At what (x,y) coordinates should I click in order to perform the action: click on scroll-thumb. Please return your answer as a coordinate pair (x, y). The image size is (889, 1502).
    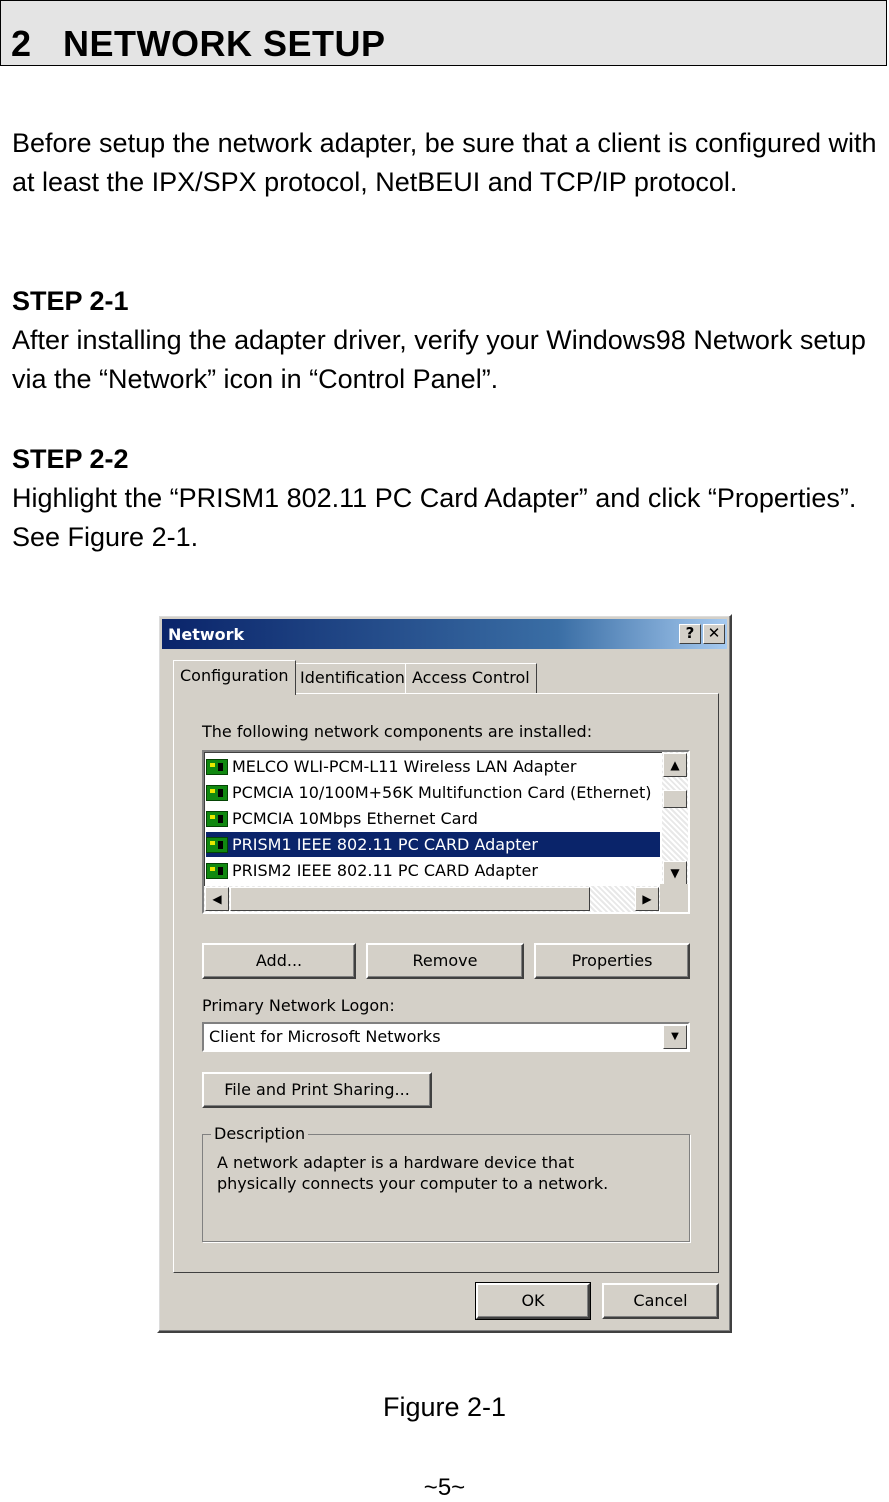
    Looking at the image, I should click on (675, 799).